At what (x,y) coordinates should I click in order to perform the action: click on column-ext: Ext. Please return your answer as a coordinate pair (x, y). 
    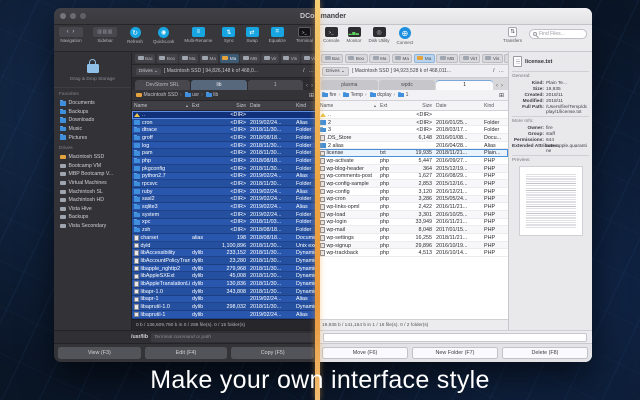
    Looking at the image, I should click on (200, 106).